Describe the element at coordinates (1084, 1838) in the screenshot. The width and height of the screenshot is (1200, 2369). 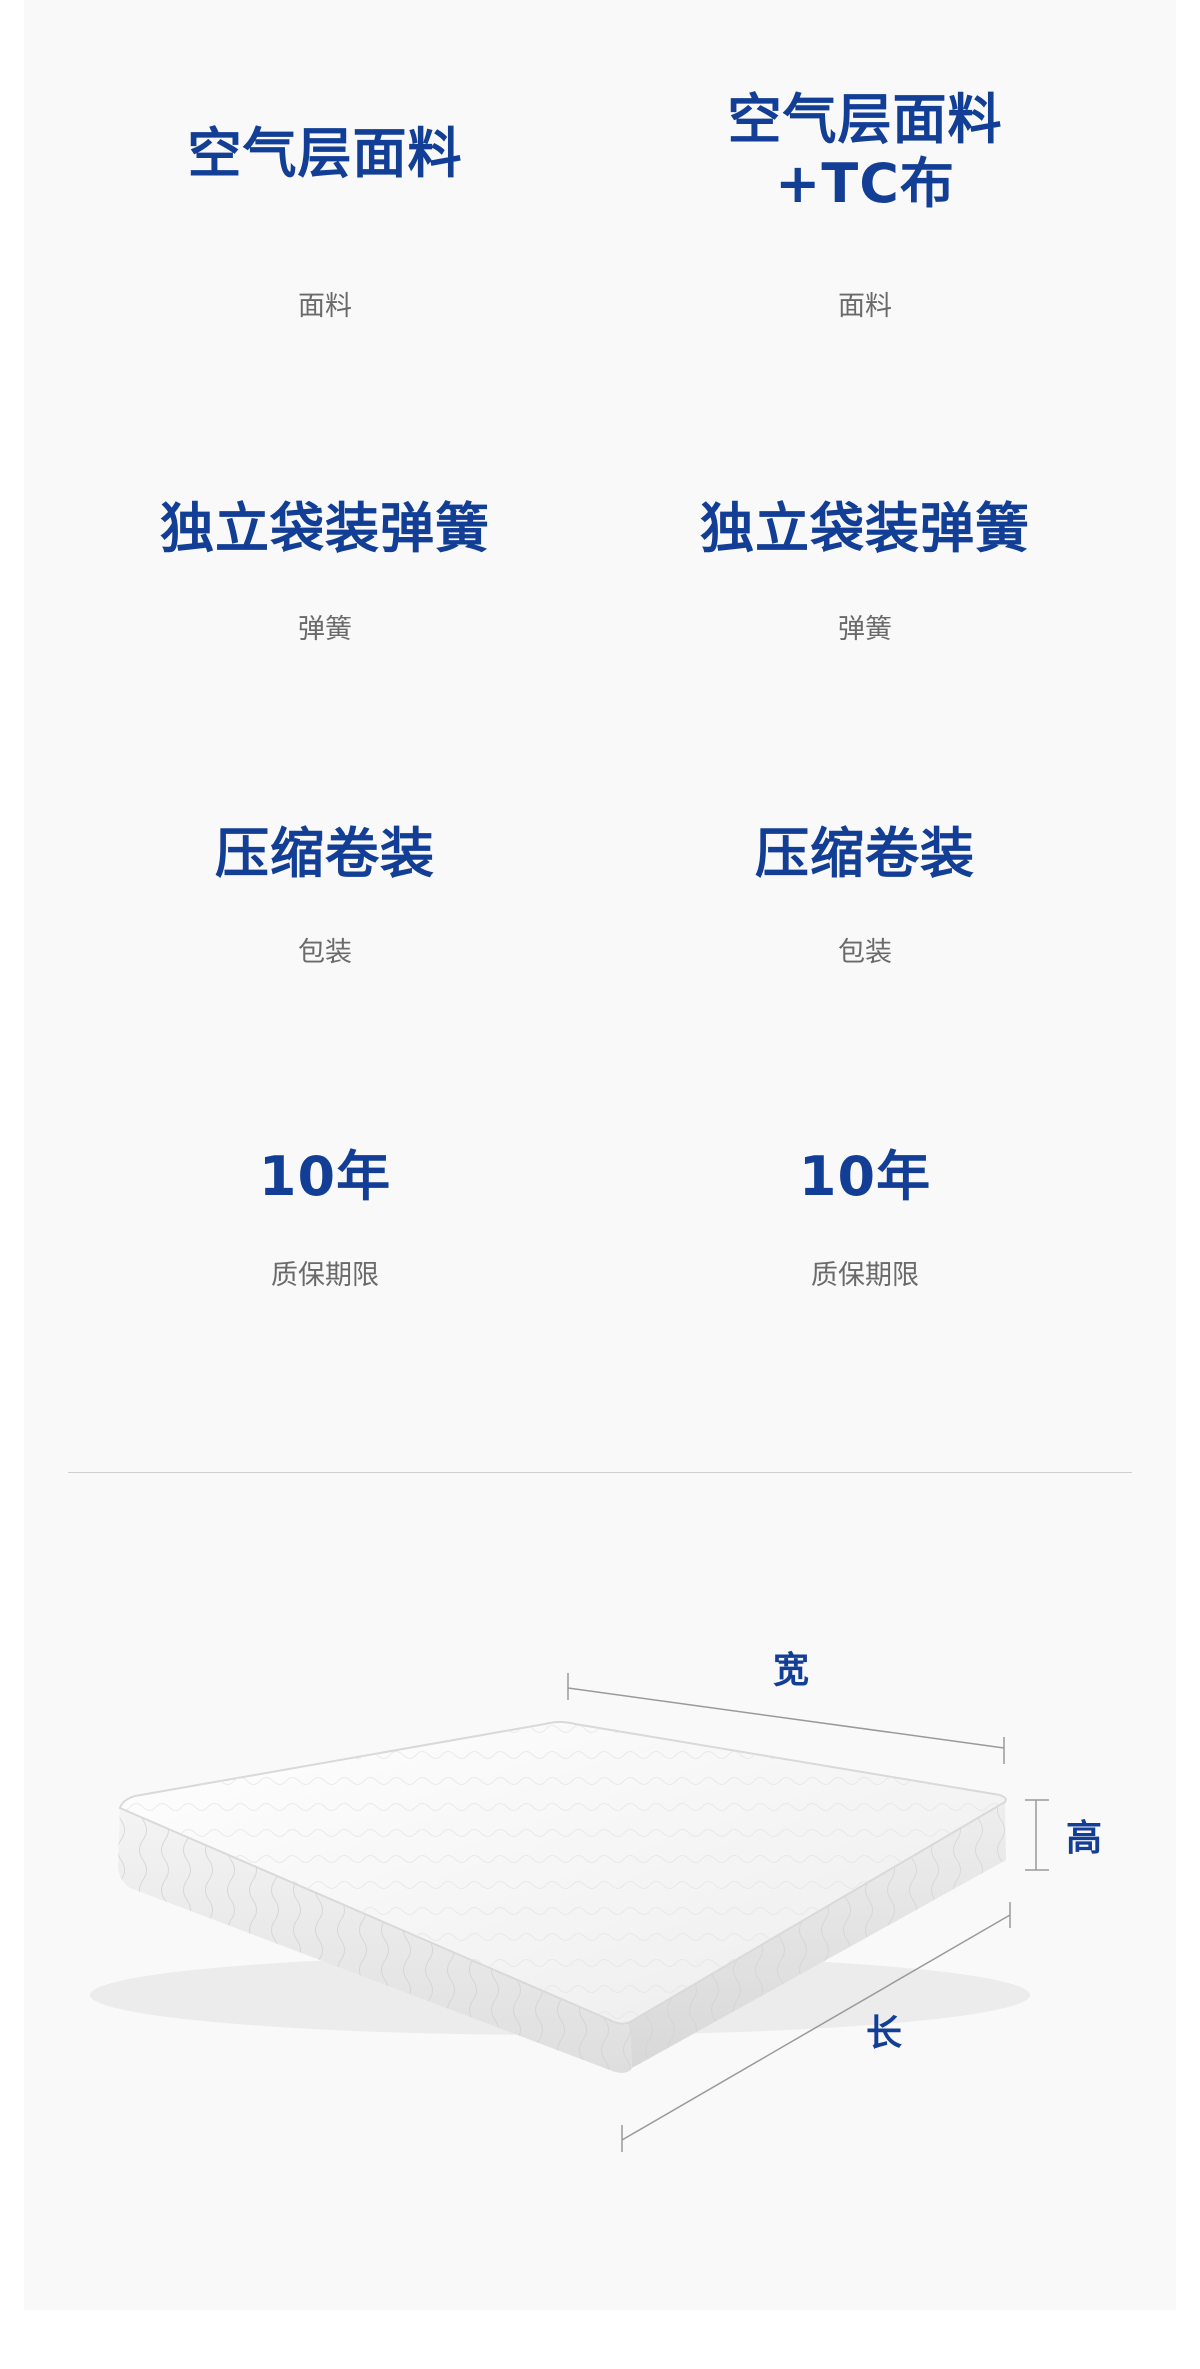
I see `height-label: 高` at that location.